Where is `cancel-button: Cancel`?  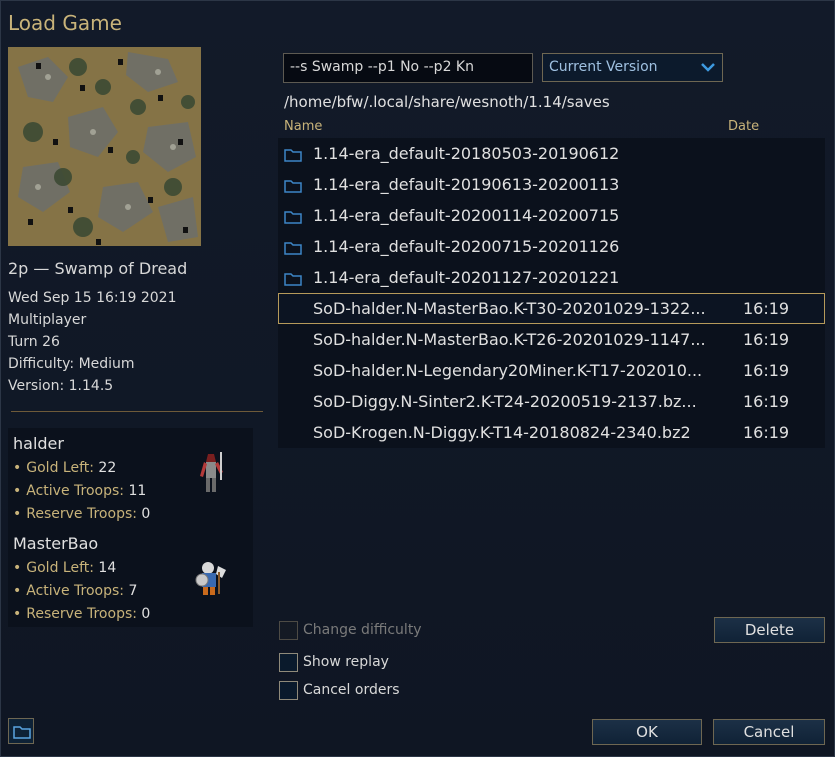 cancel-button: Cancel is located at coordinates (769, 732).